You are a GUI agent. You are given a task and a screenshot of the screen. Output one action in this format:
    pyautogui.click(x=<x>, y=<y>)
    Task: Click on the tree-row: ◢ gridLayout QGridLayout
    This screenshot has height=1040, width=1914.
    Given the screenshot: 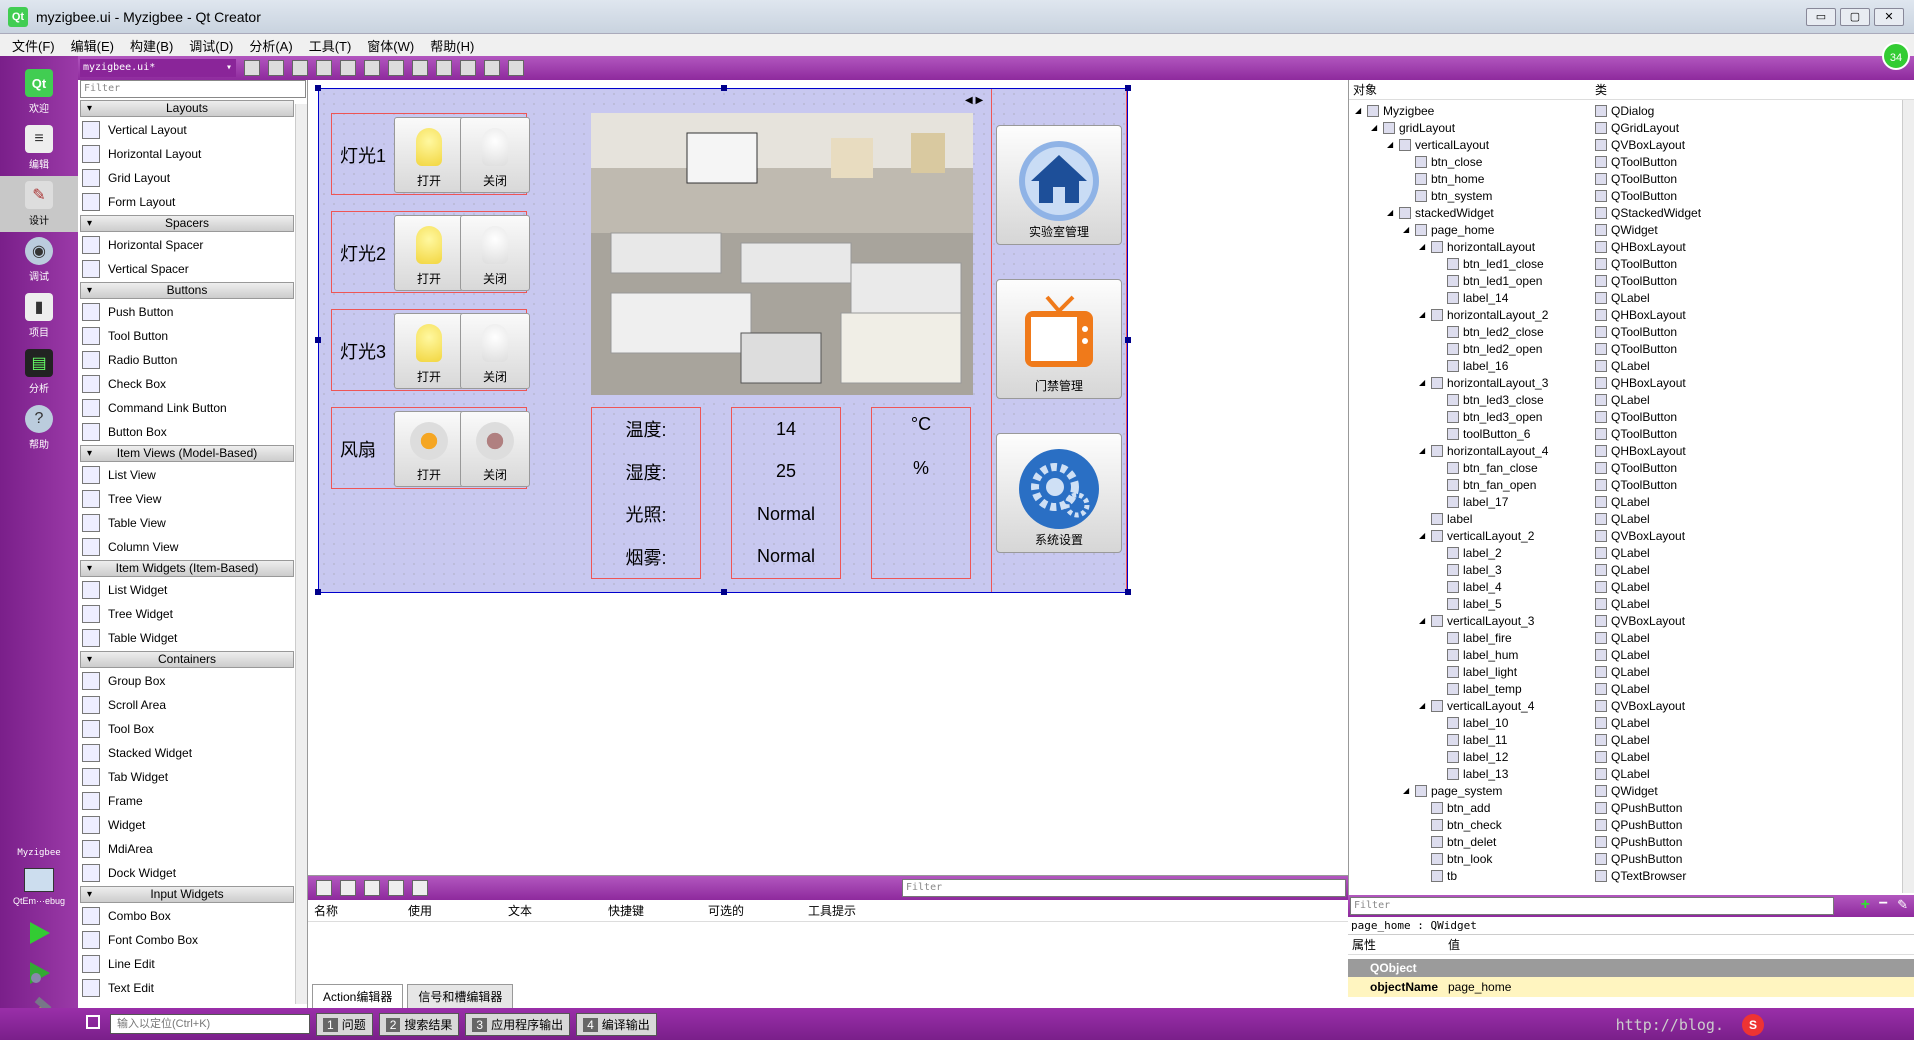 What is the action you would take?
    pyautogui.click(x=1631, y=127)
    